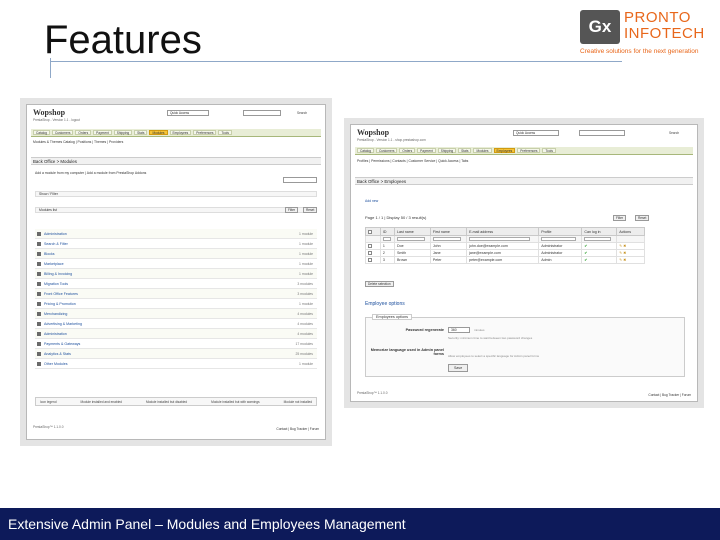  What do you see at coordinates (558, 239) in the screenshot?
I see `filter-profile-select` at bounding box center [558, 239].